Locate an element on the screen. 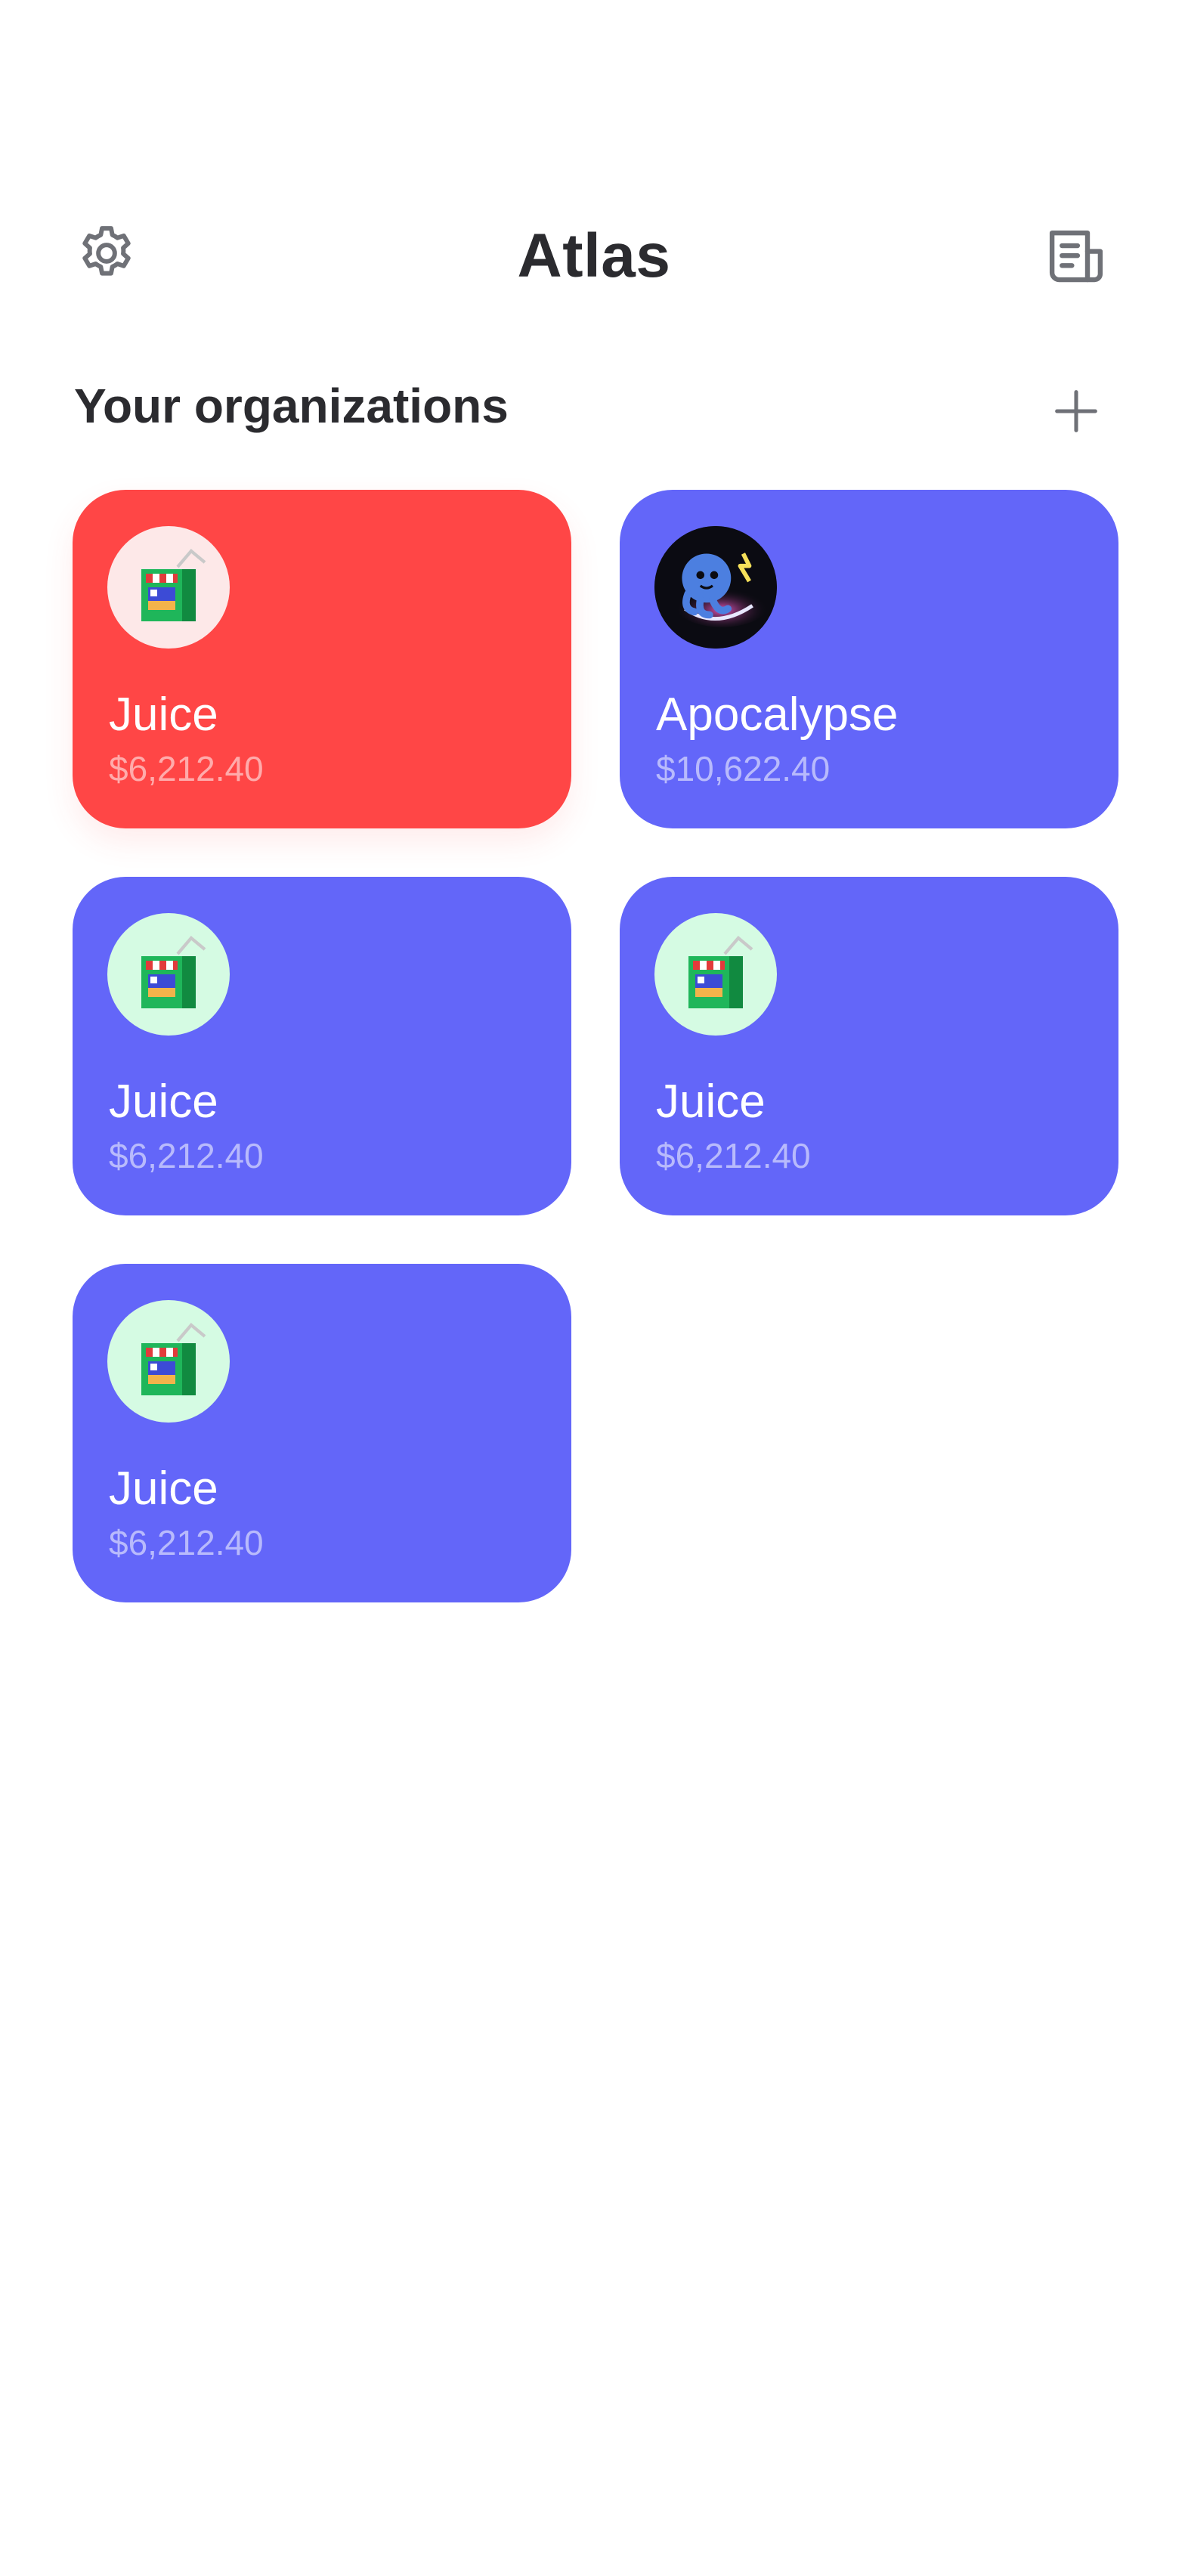 Image resolution: width=1188 pixels, height=2576 pixels. organization-card: Apocalypse $10,622.40 is located at coordinates (869, 659).